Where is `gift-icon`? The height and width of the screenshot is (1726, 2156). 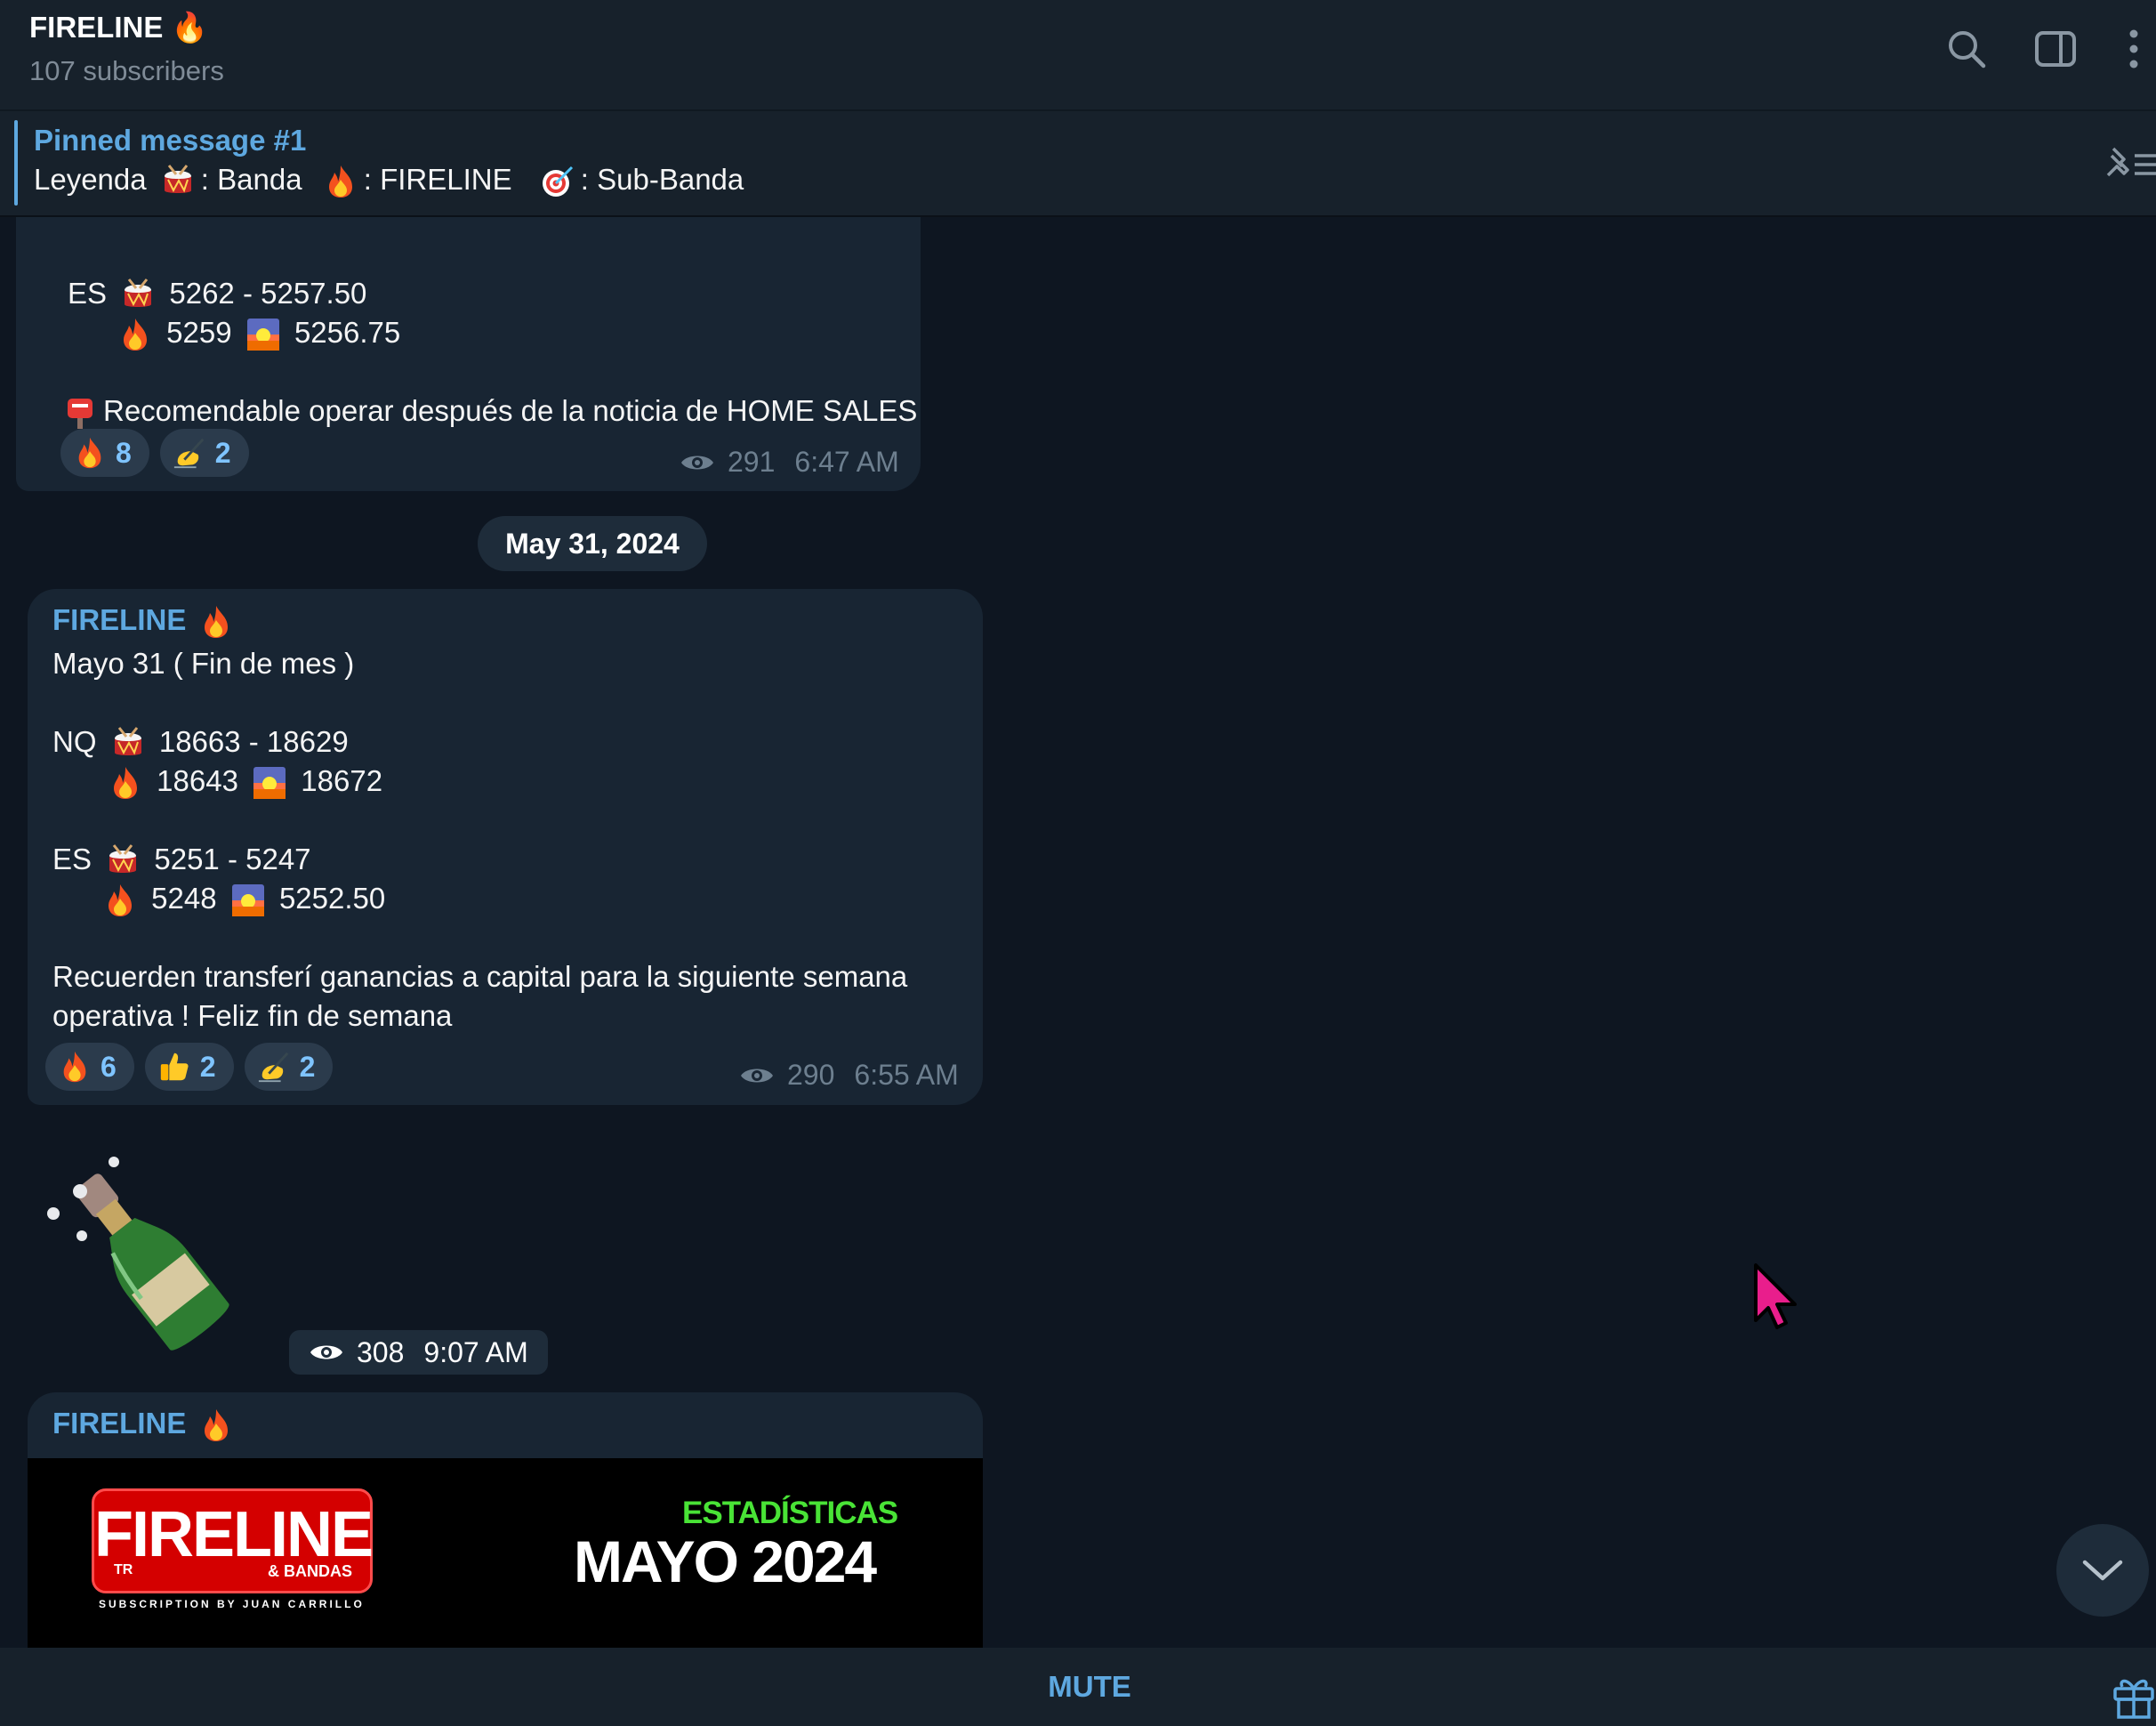
gift-icon is located at coordinates (2134, 1696).